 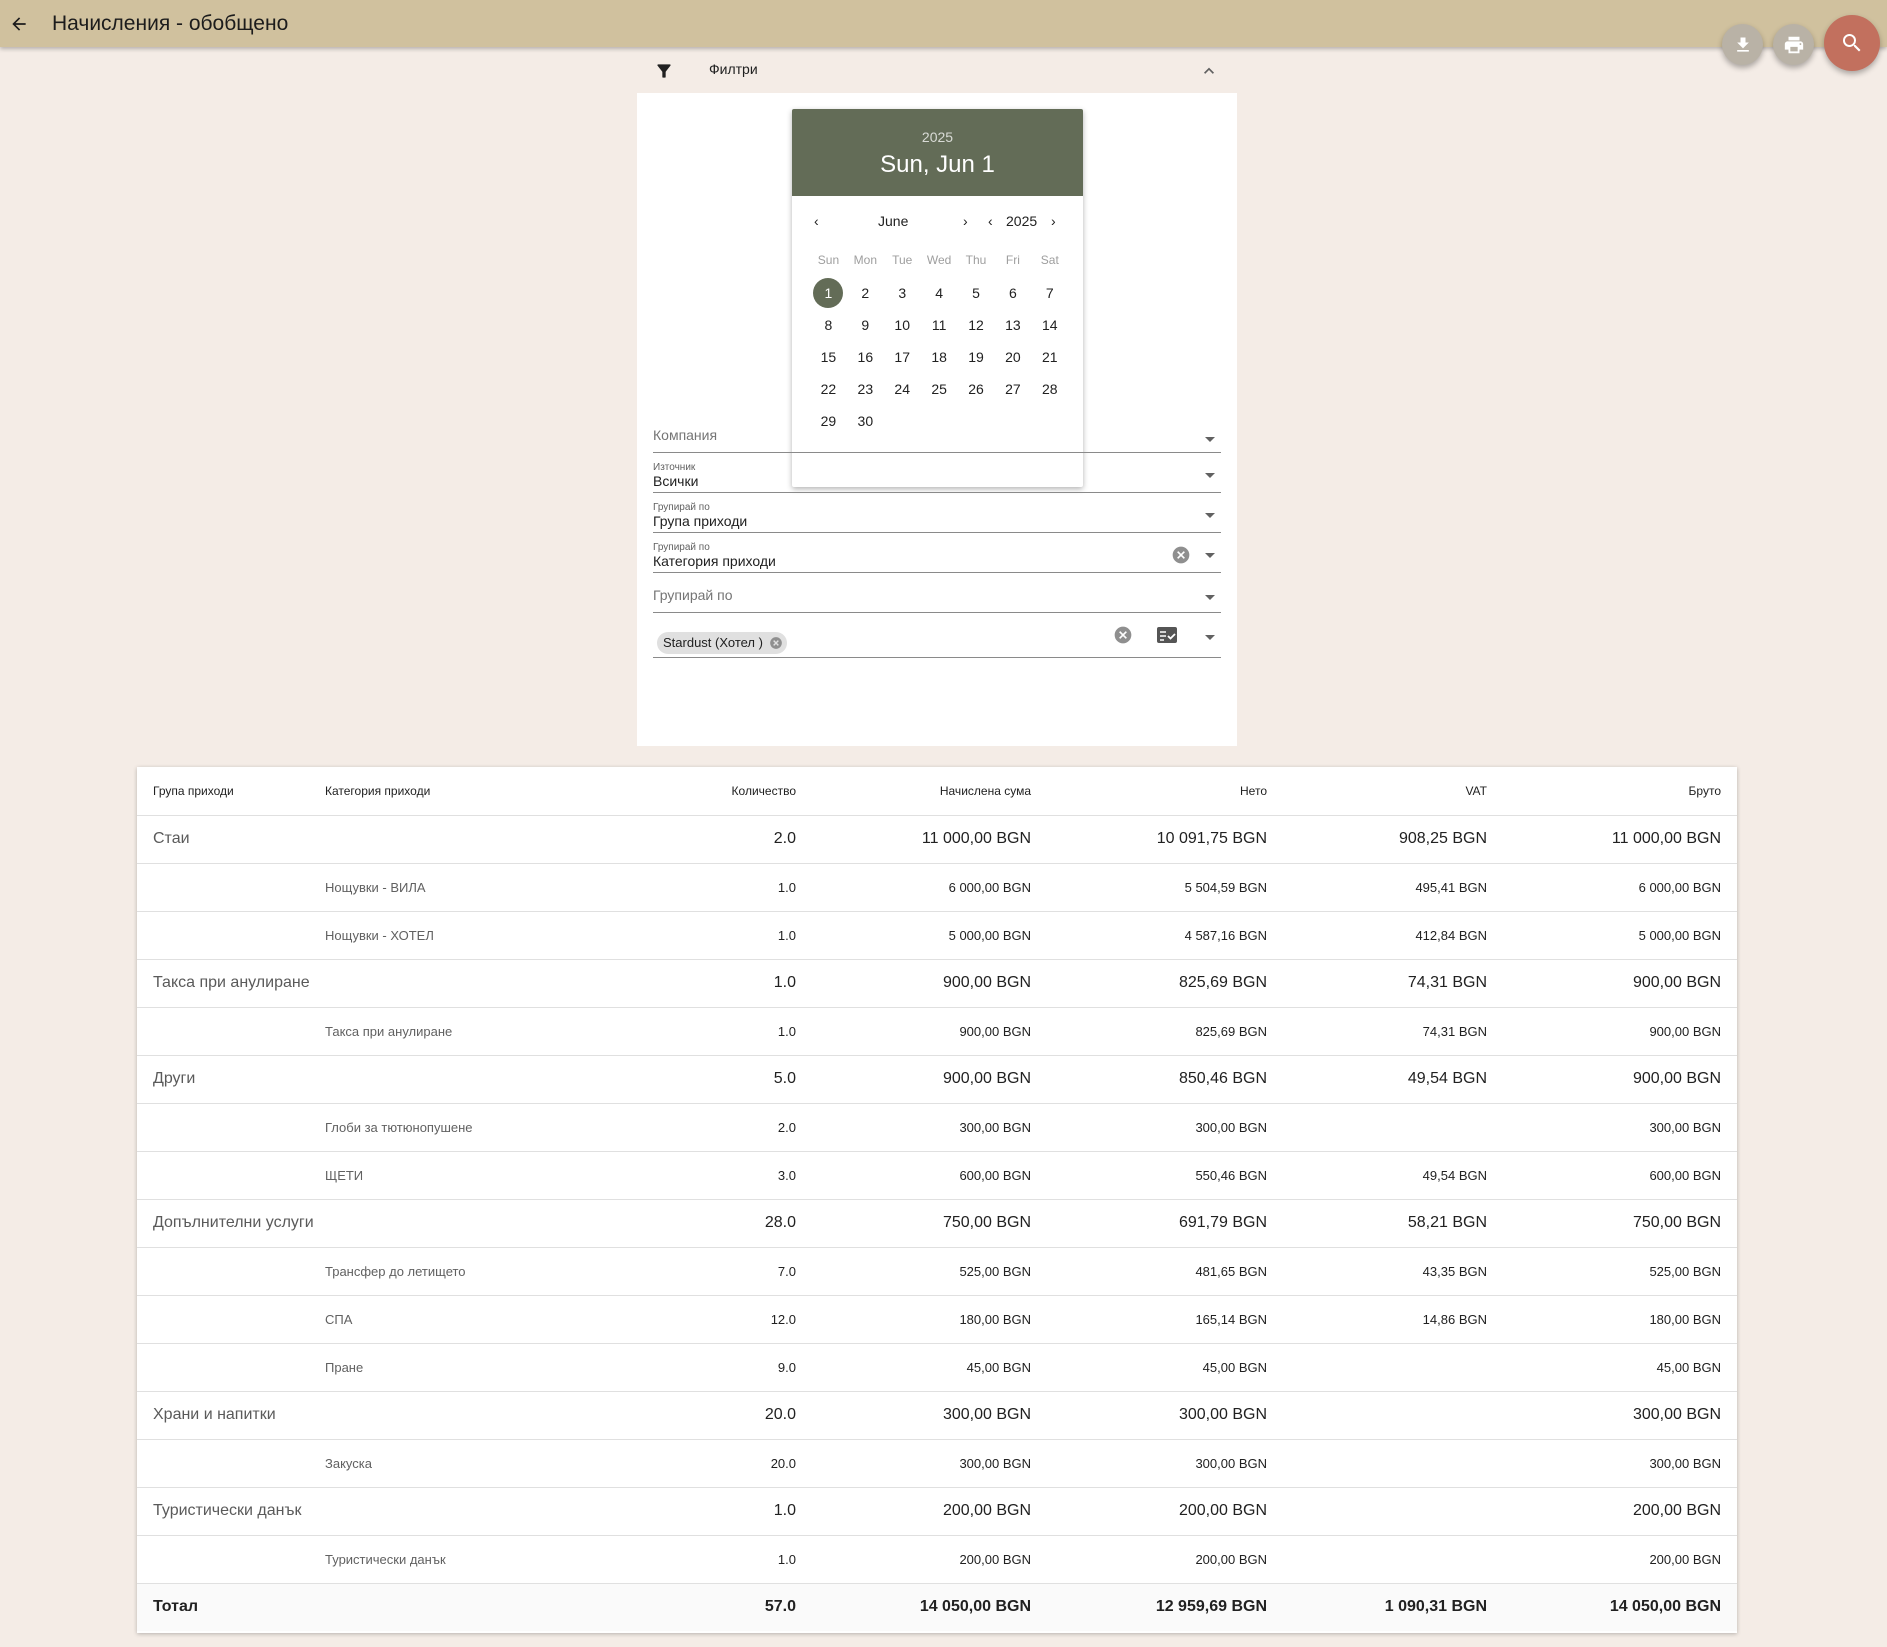 I want to click on calendar-day: 3, so click(x=902, y=293).